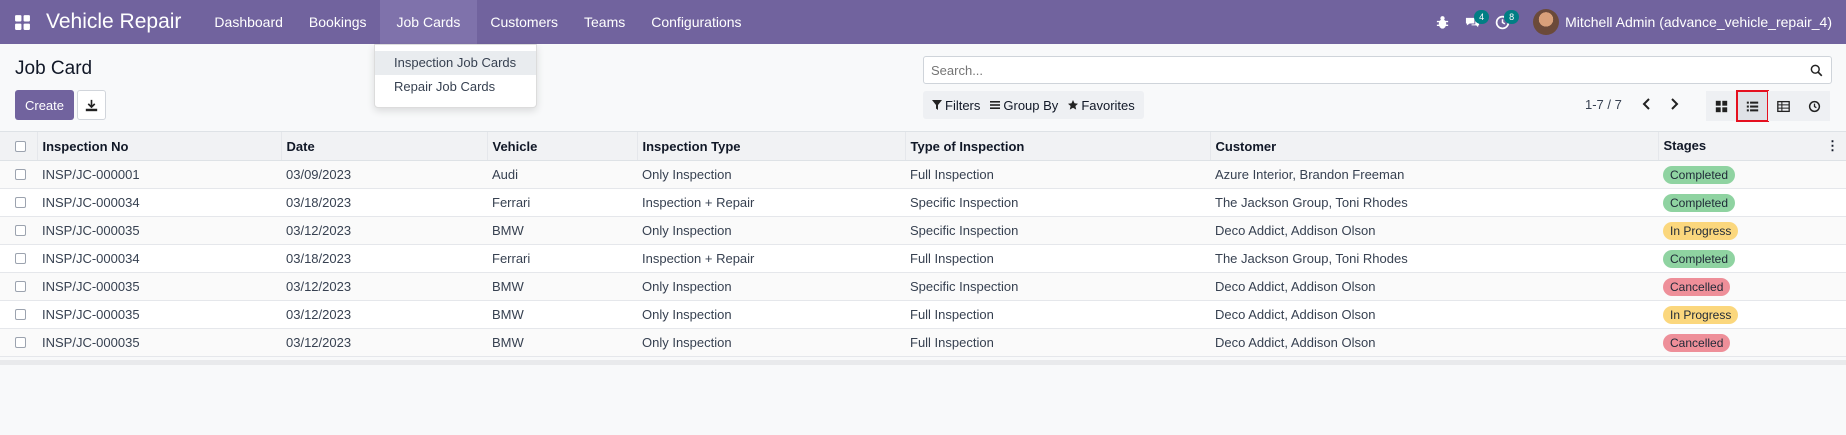  I want to click on menu-job-cards: Job Cards, so click(428, 22).